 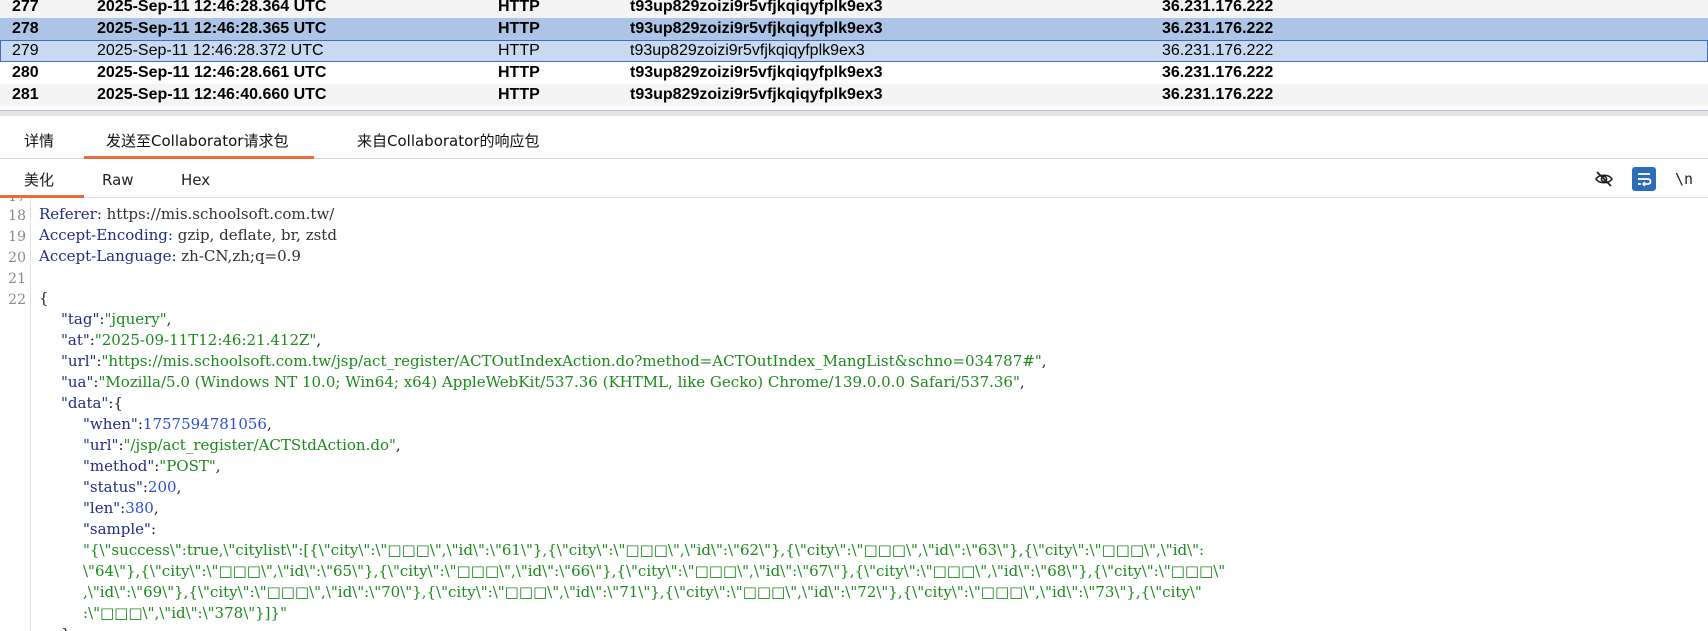 What do you see at coordinates (25, 72) in the screenshot?
I see `row-number: 280` at bounding box center [25, 72].